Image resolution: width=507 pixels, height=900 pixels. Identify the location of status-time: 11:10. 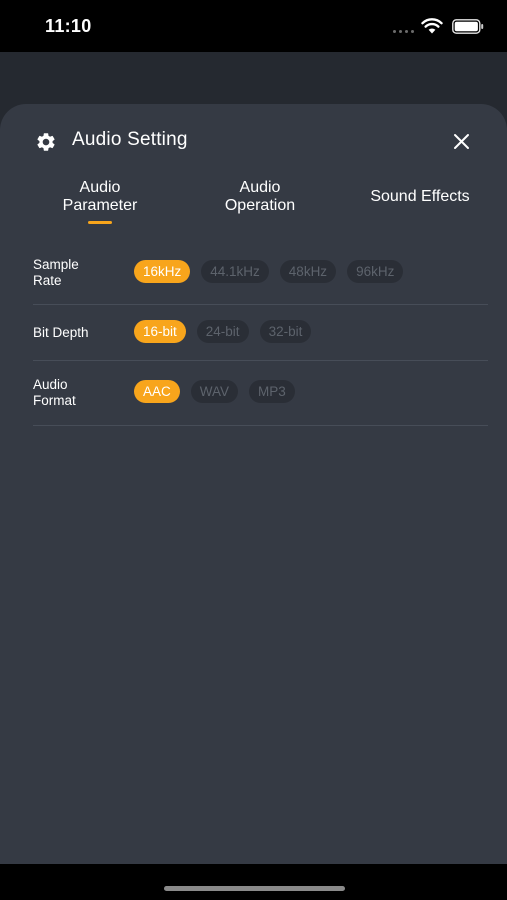
(68, 26).